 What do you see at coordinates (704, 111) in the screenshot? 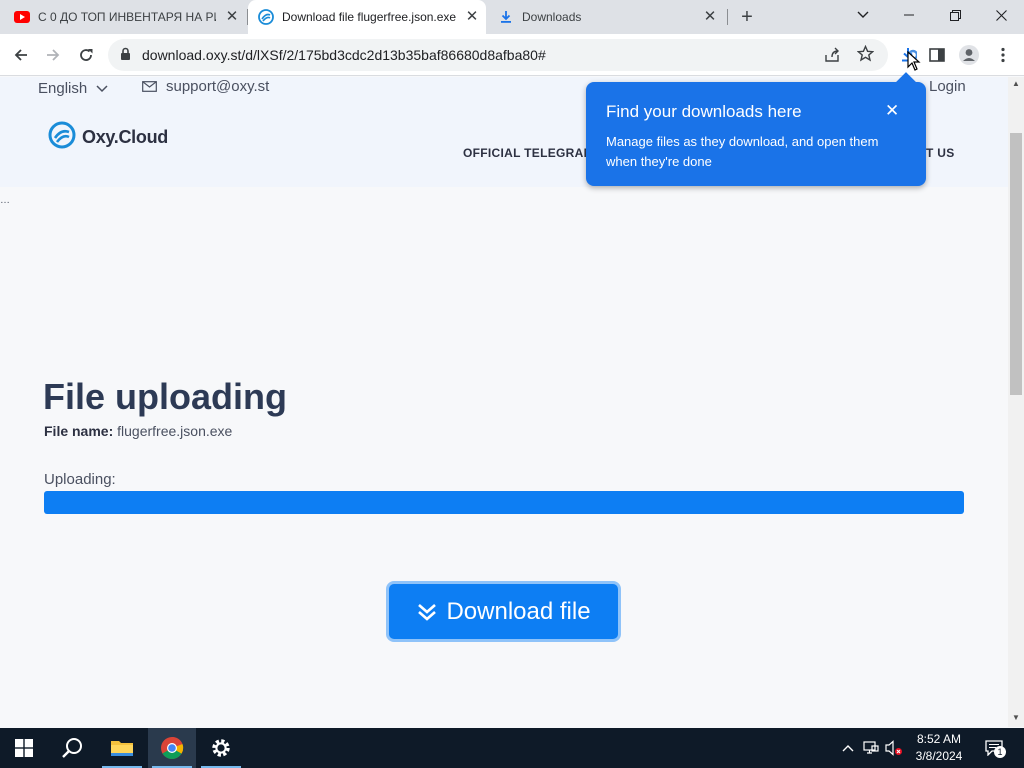
I see `bubble-title: Find your downloads here` at bounding box center [704, 111].